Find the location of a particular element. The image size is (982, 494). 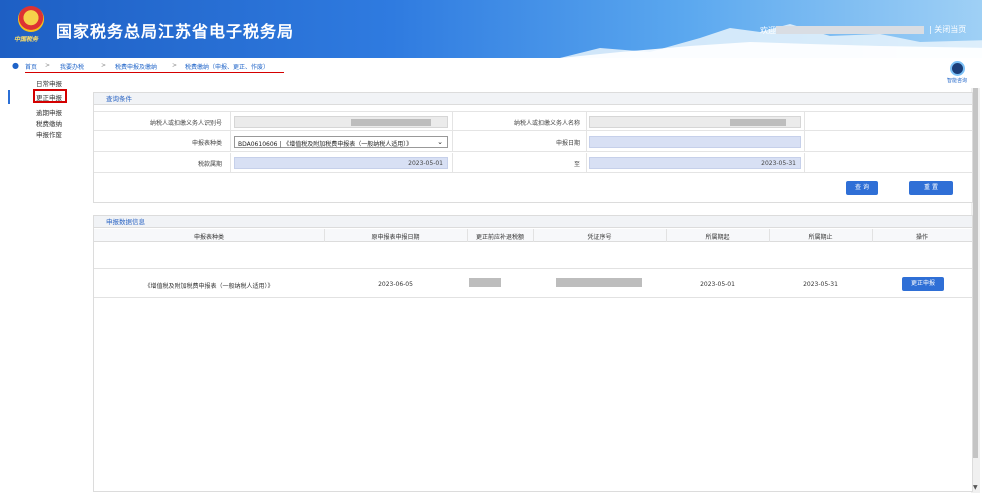

masked-refund-amount is located at coordinates (485, 282).